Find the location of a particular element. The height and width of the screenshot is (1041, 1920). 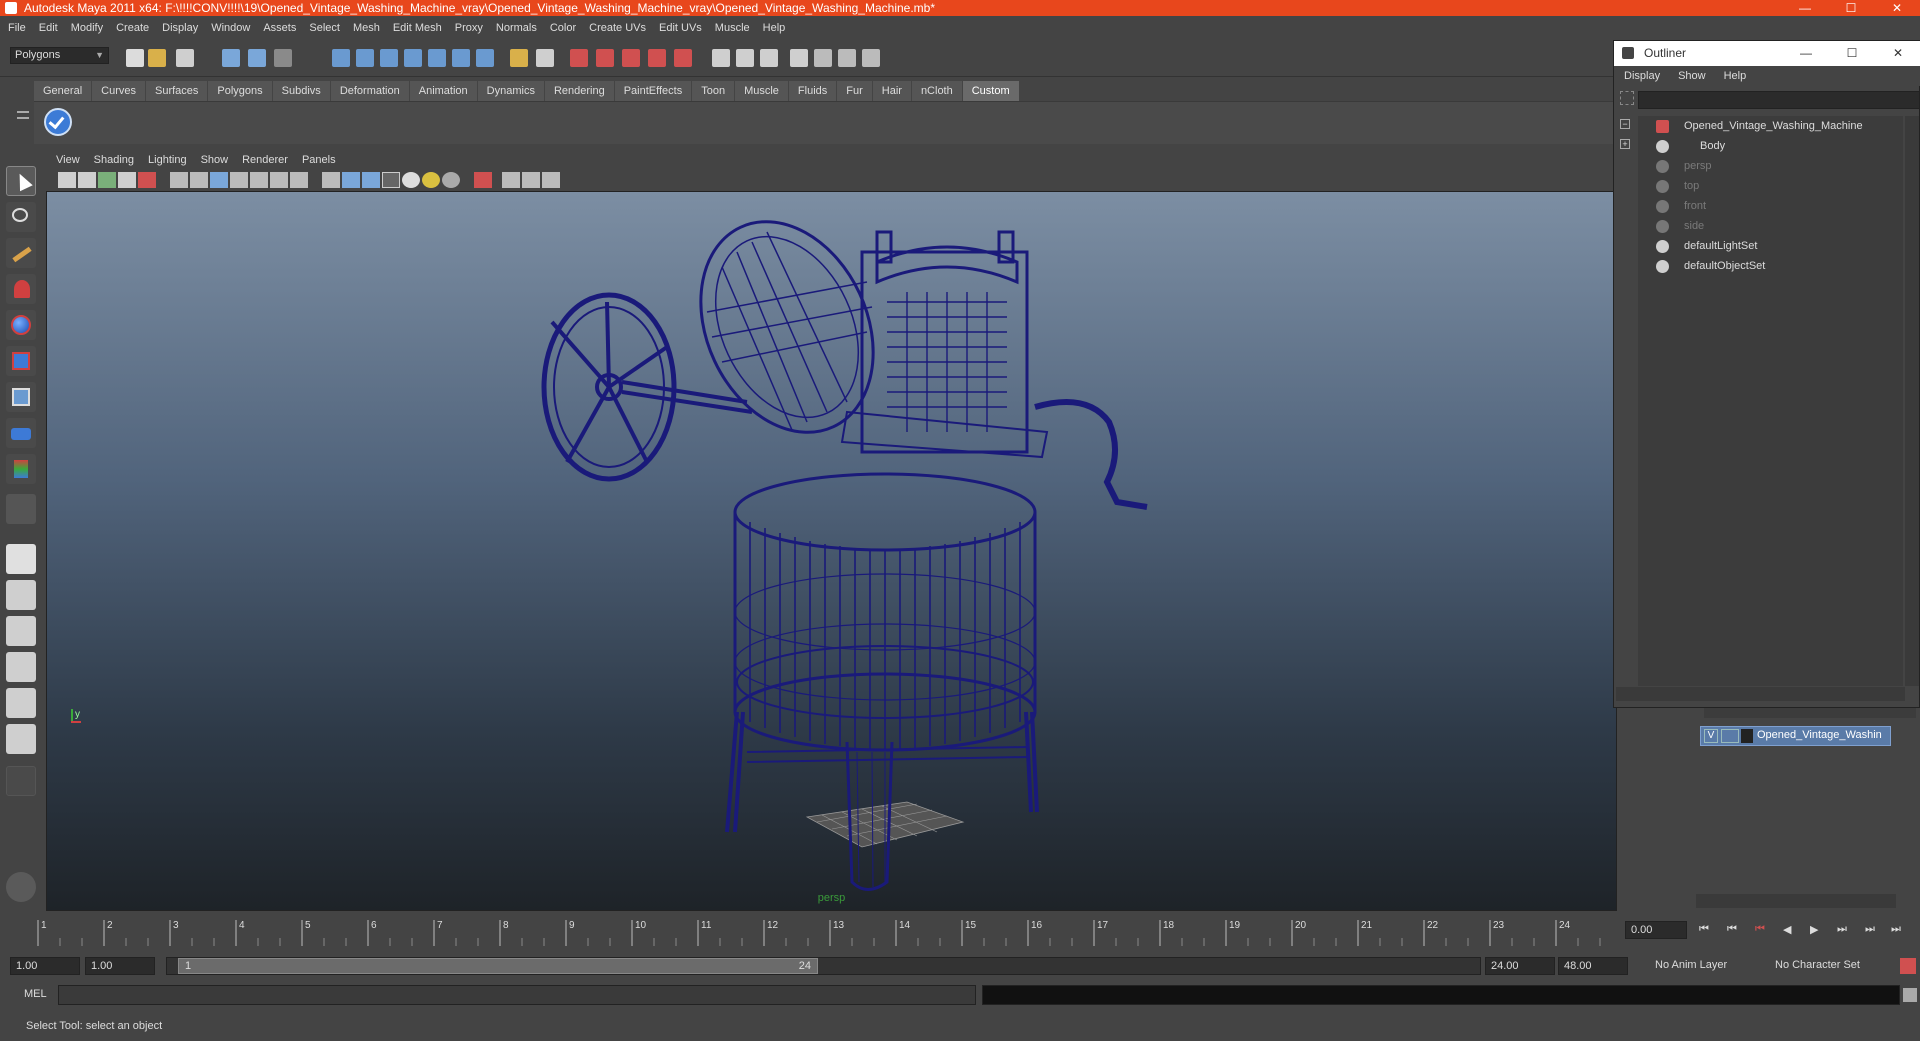

outliner-item: top is located at coordinates (1770, 186).